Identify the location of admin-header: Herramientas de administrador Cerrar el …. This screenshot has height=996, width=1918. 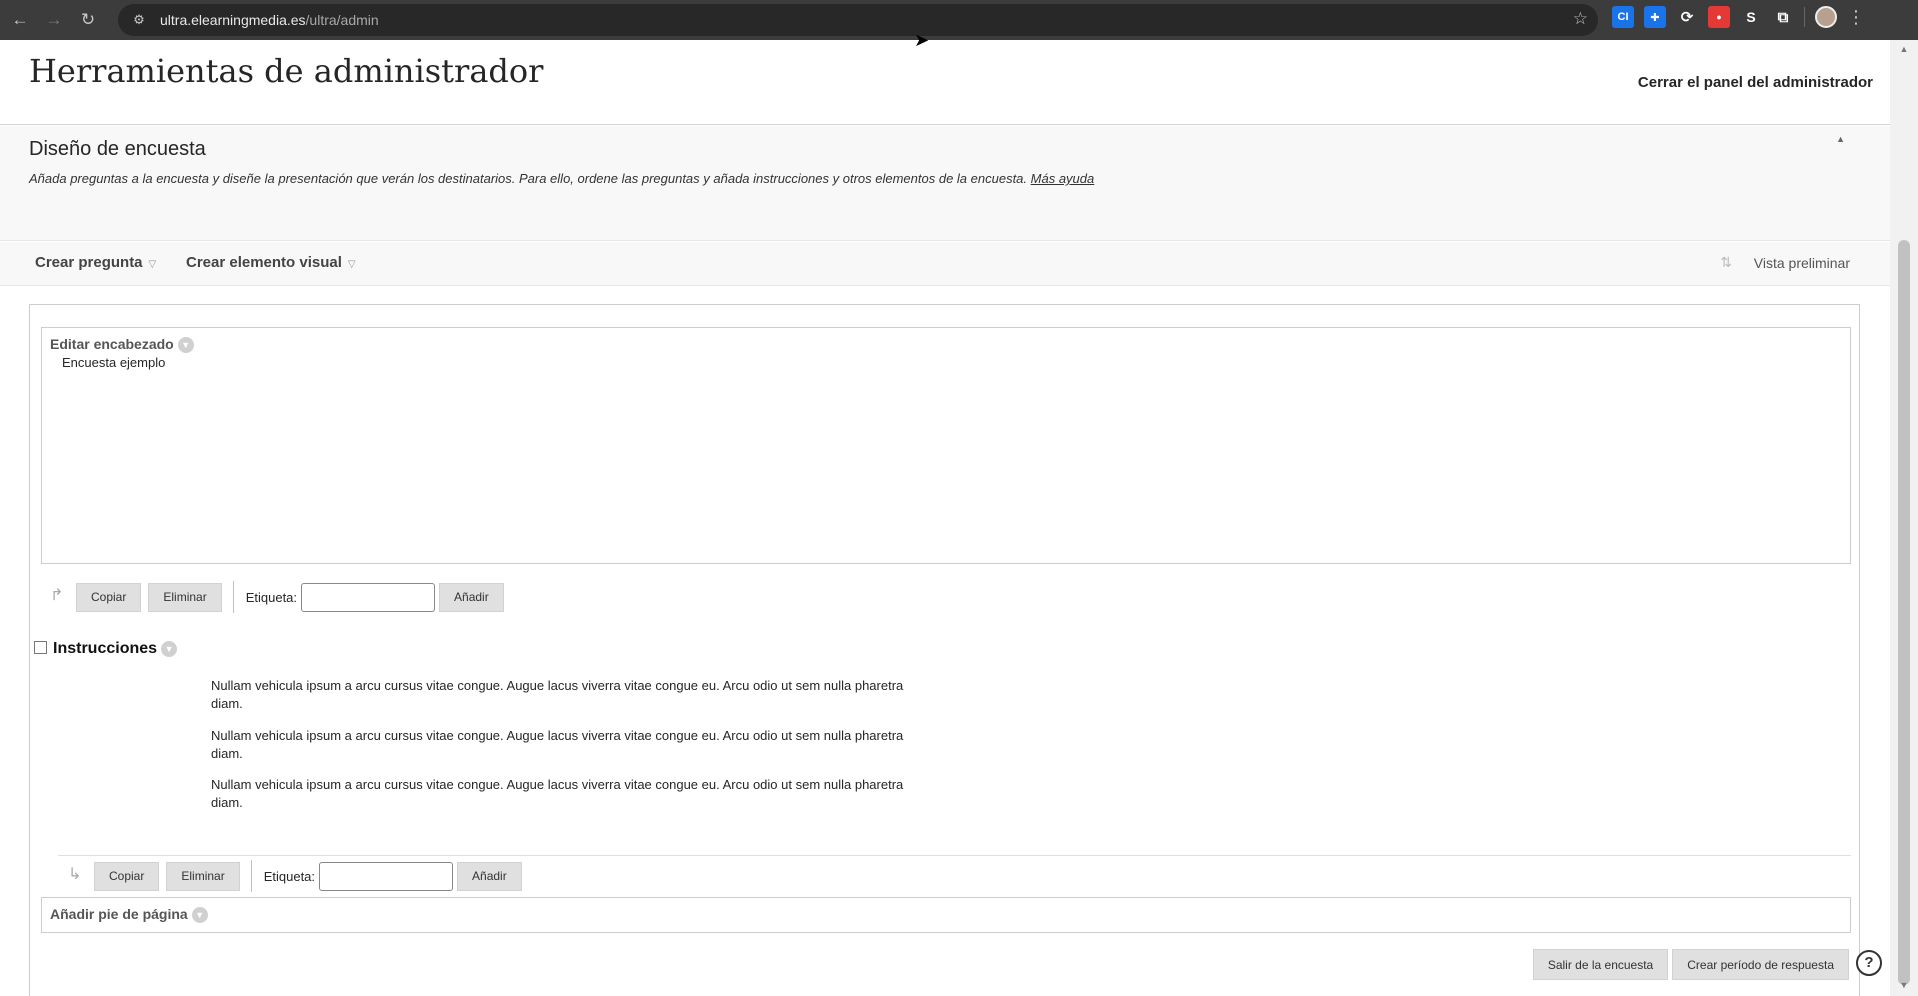
(945, 82).